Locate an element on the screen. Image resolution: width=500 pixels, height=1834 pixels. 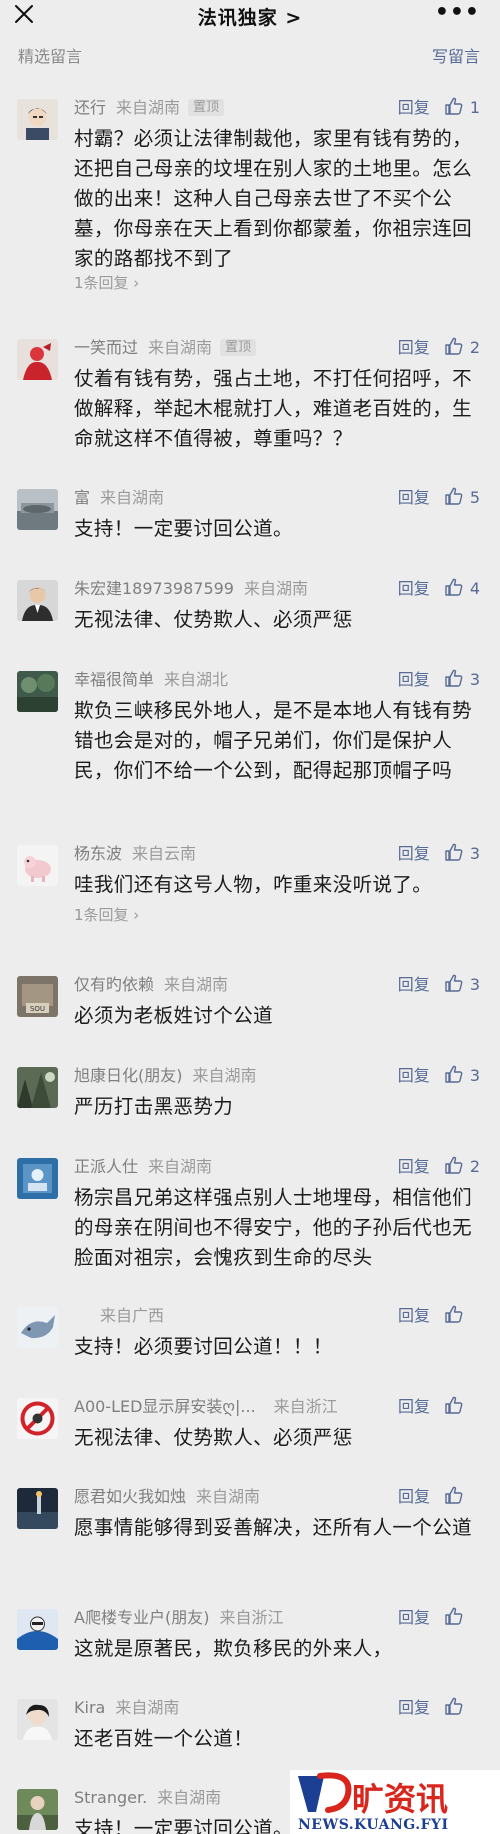
comment-actions: 回复 is located at coordinates (439, 1706).